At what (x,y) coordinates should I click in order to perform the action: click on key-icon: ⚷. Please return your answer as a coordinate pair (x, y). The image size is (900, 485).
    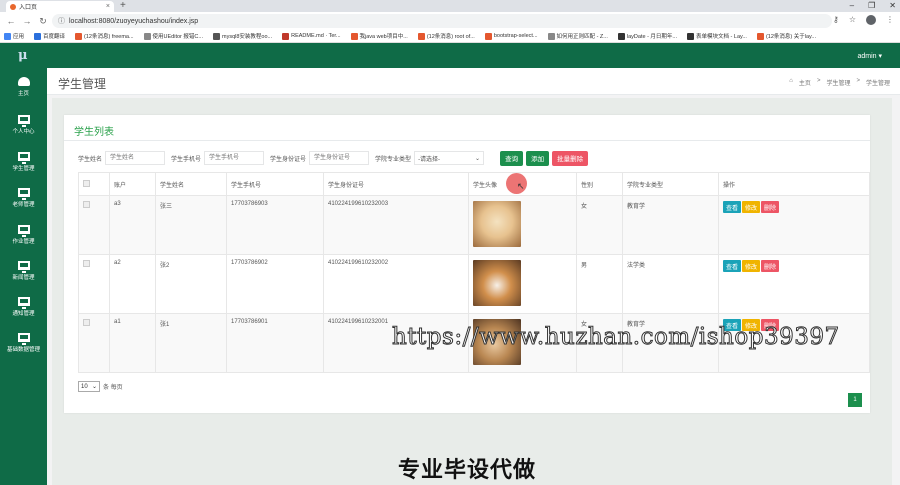
    Looking at the image, I should click on (836, 20).